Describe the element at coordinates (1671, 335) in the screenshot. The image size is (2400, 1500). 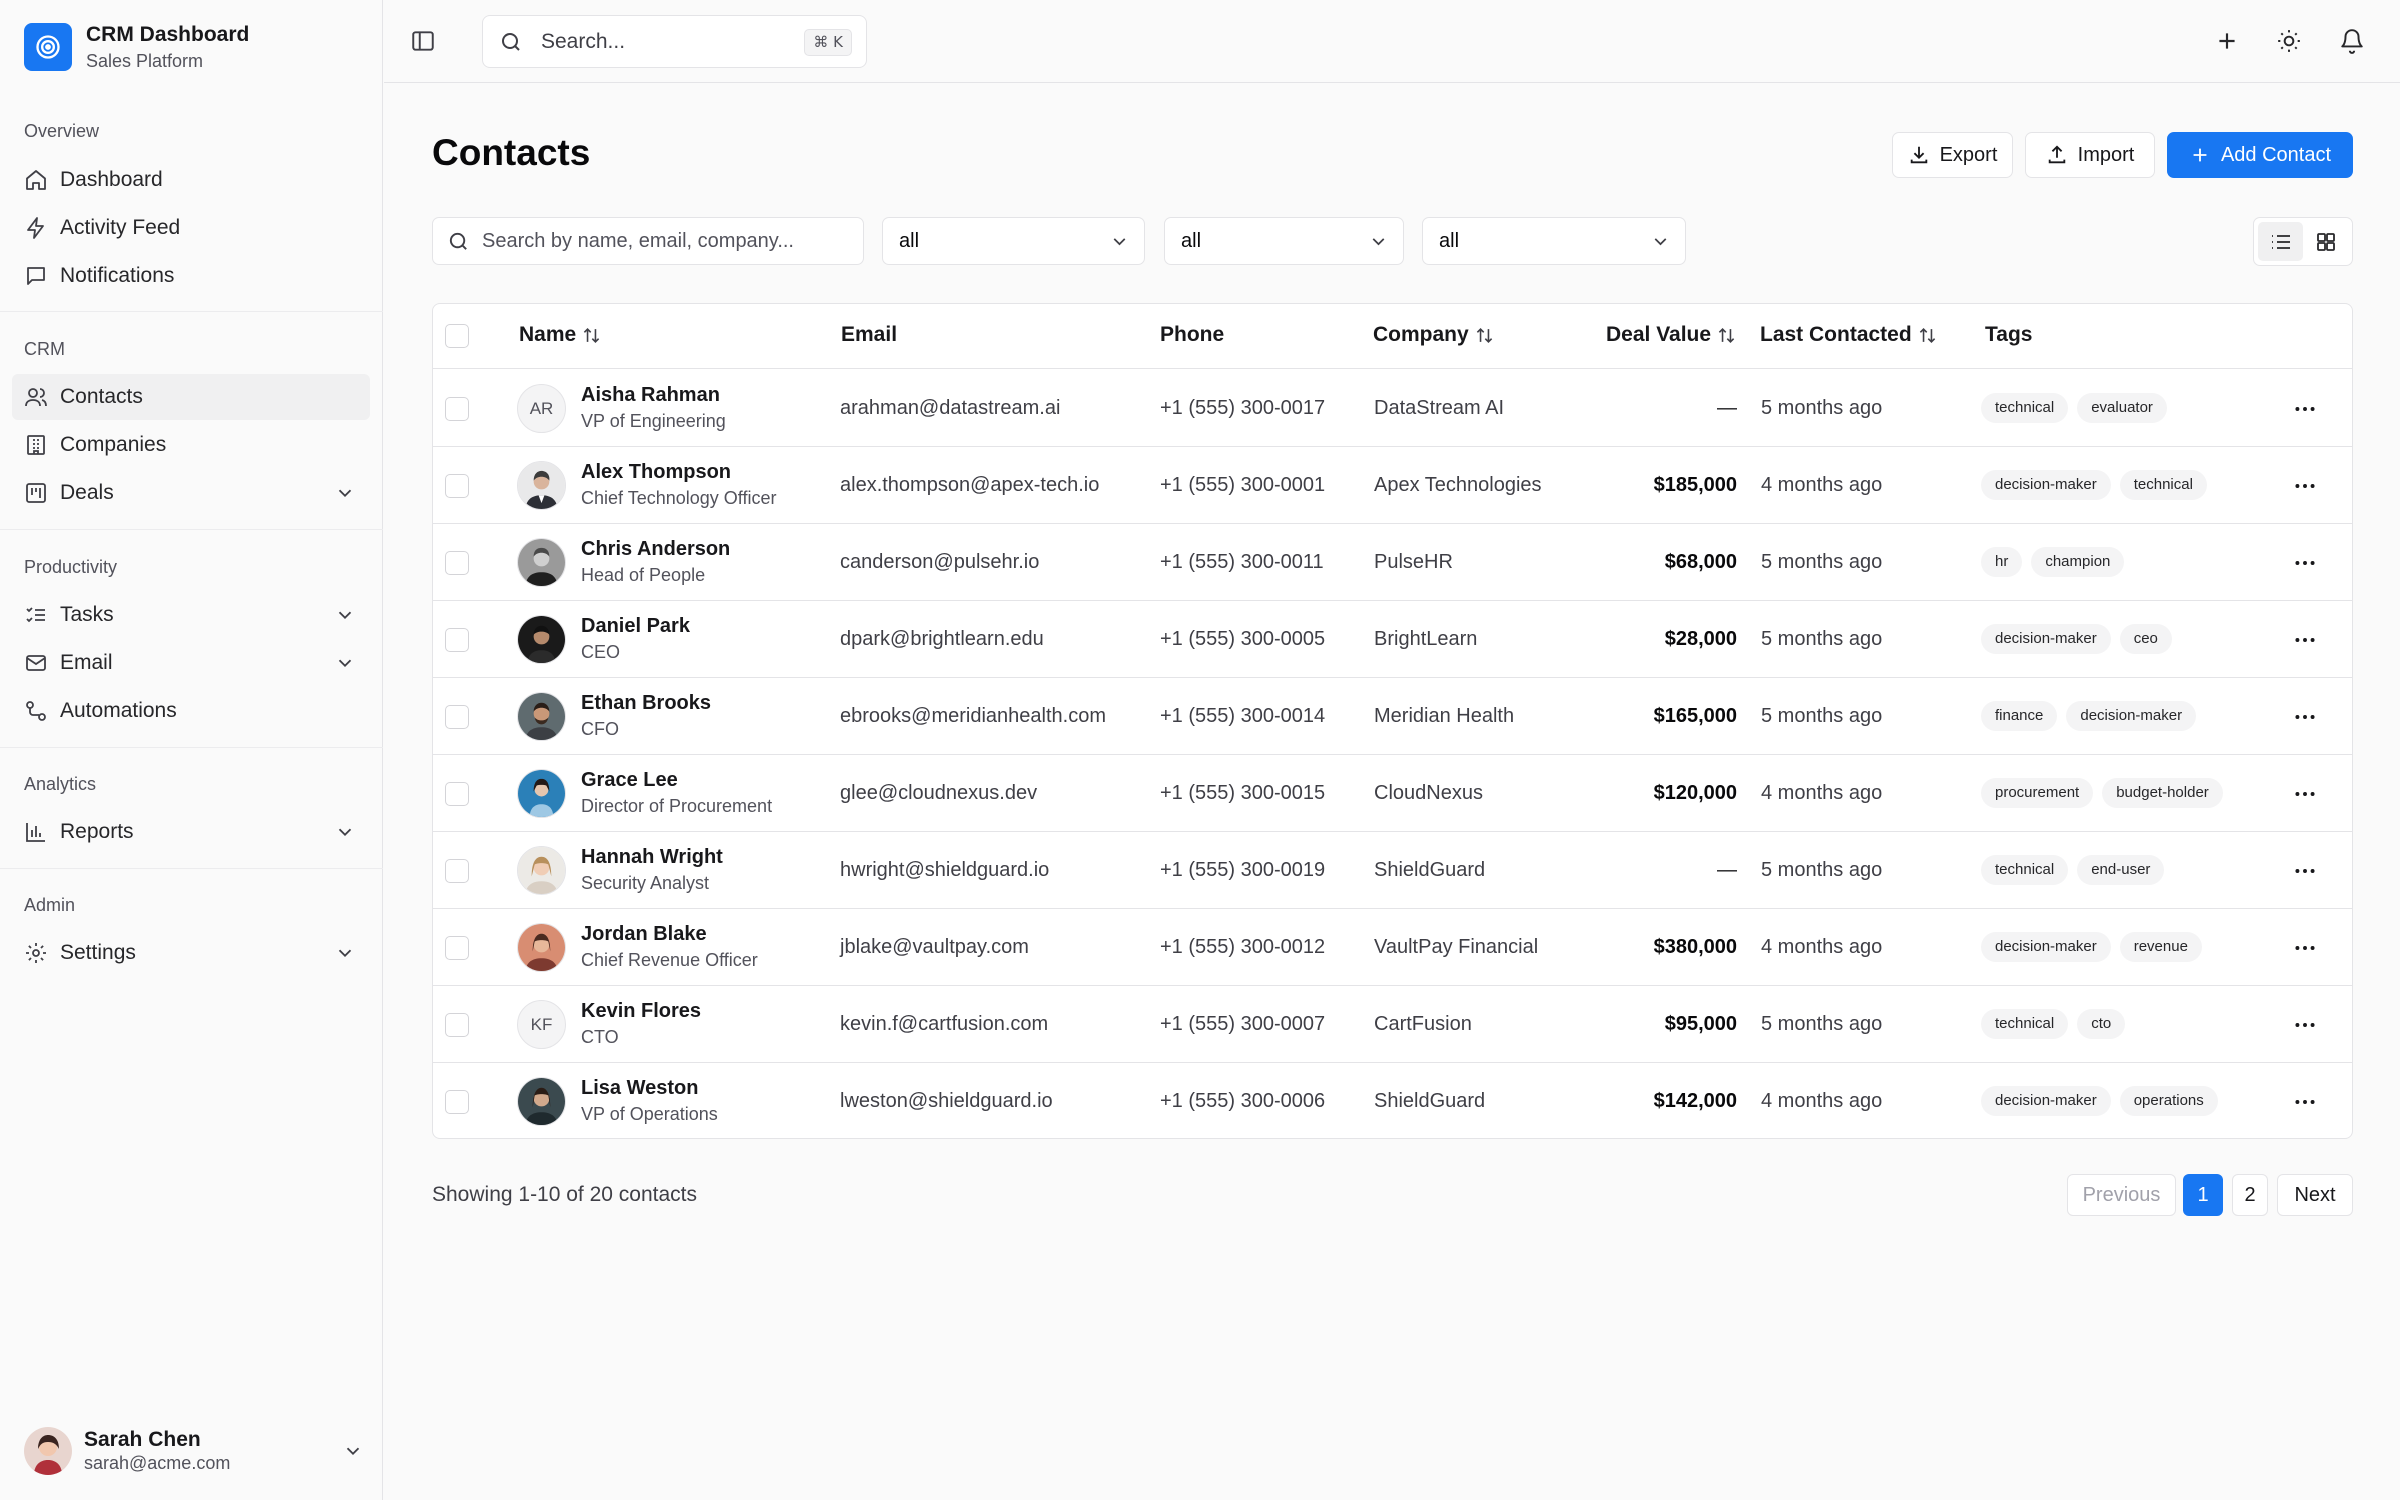
I see `column-header-deal-value: Deal Value` at that location.